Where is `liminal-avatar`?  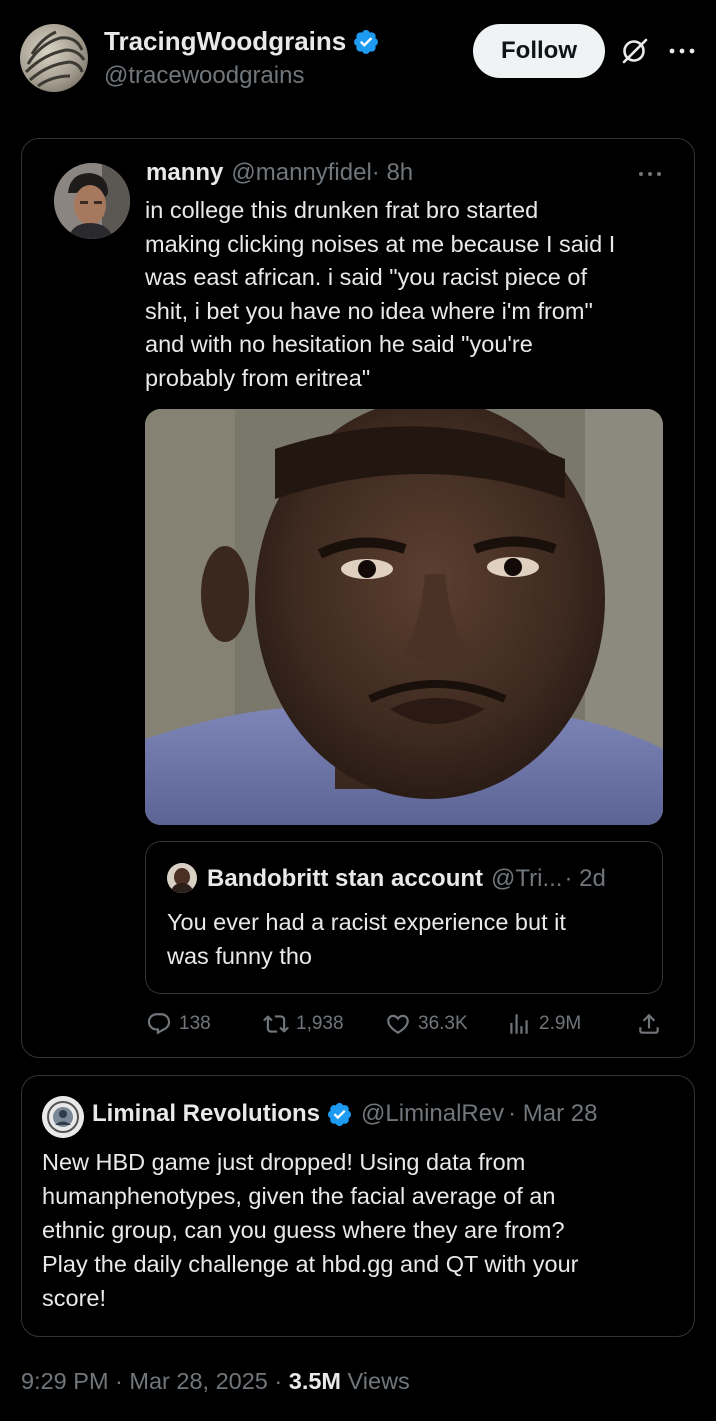
liminal-avatar is located at coordinates (63, 1117).